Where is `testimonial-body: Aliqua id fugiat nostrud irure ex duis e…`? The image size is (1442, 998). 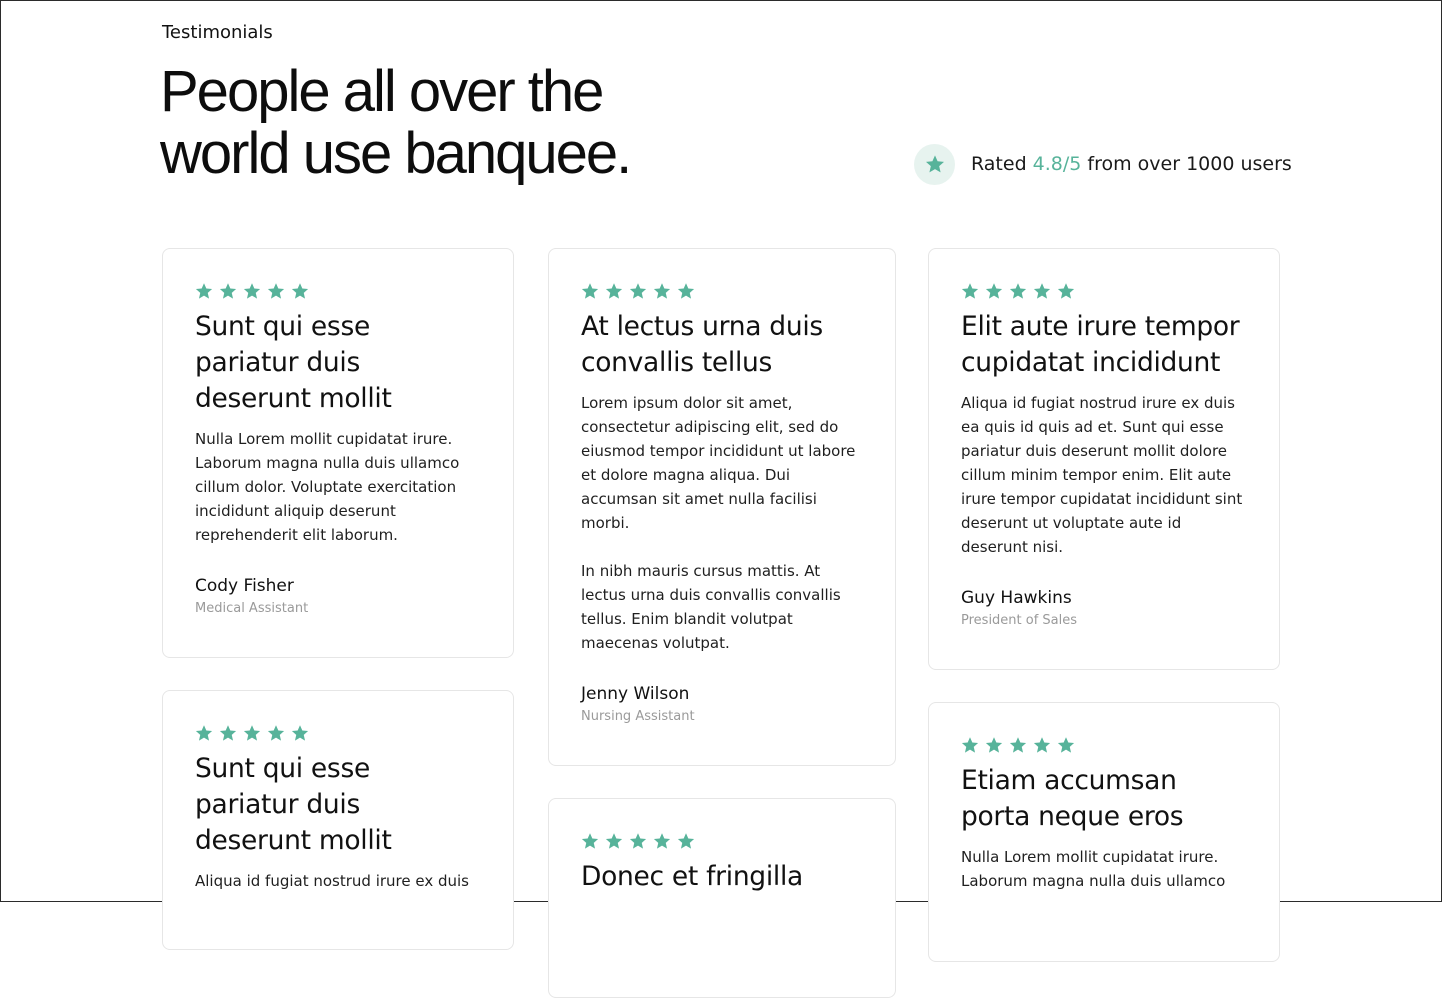
testimonial-body: Aliqua id fugiat nostrud irure ex duis e… is located at coordinates (1104, 475).